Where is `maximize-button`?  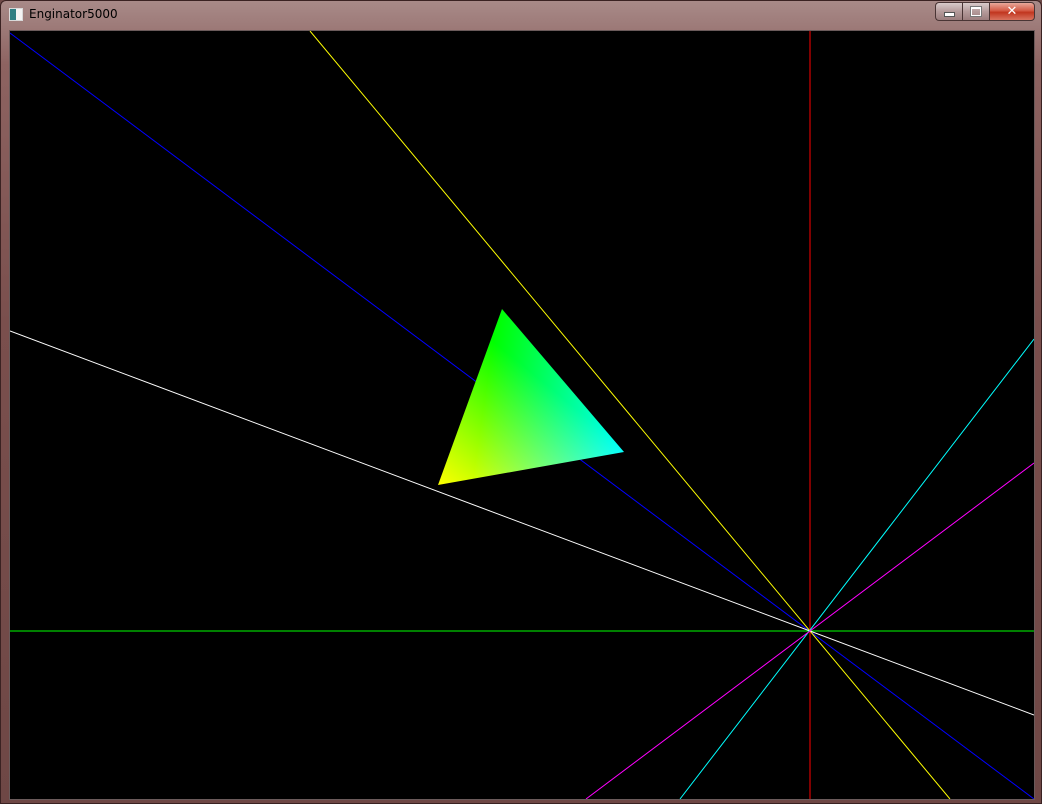
maximize-button is located at coordinates (975, 11).